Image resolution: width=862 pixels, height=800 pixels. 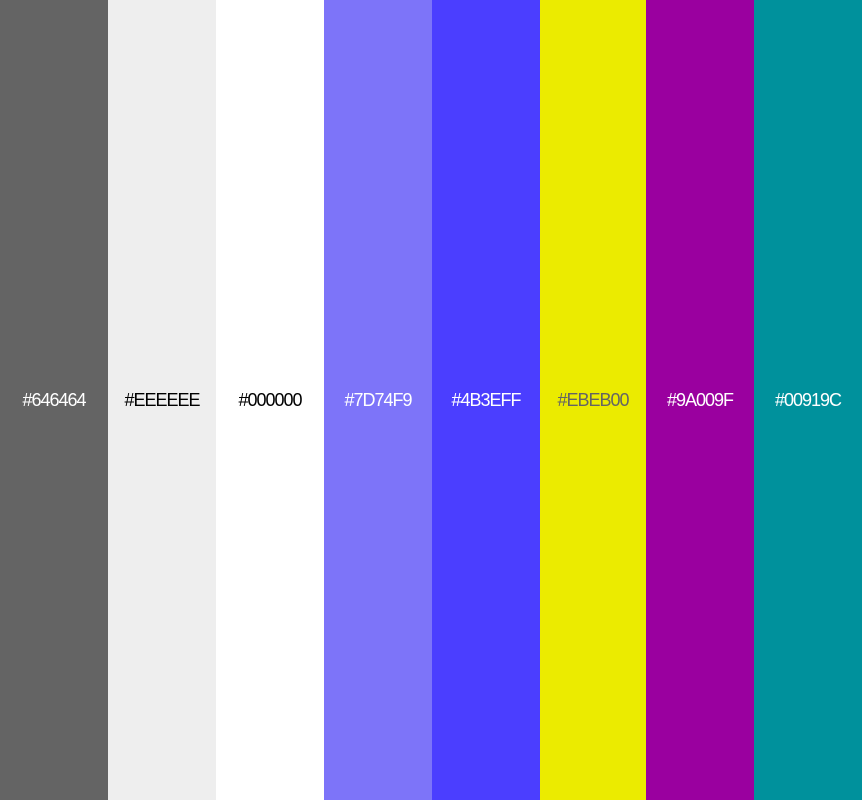 I want to click on swatch-7d74f9: #7D74F9, so click(x=378, y=400).